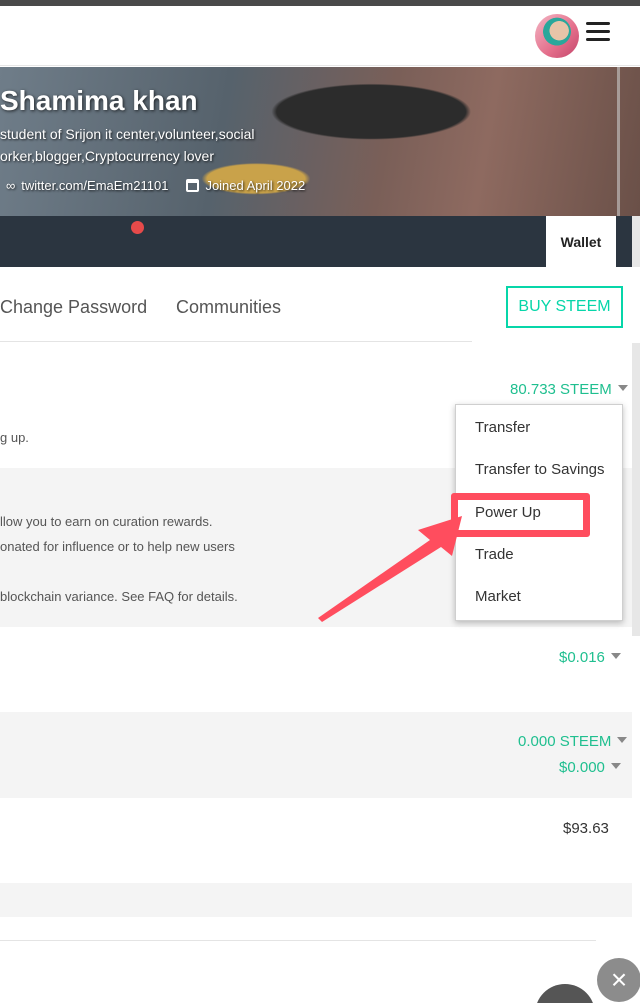  What do you see at coordinates (73, 307) in the screenshot?
I see `tab-change-password: Change Password` at bounding box center [73, 307].